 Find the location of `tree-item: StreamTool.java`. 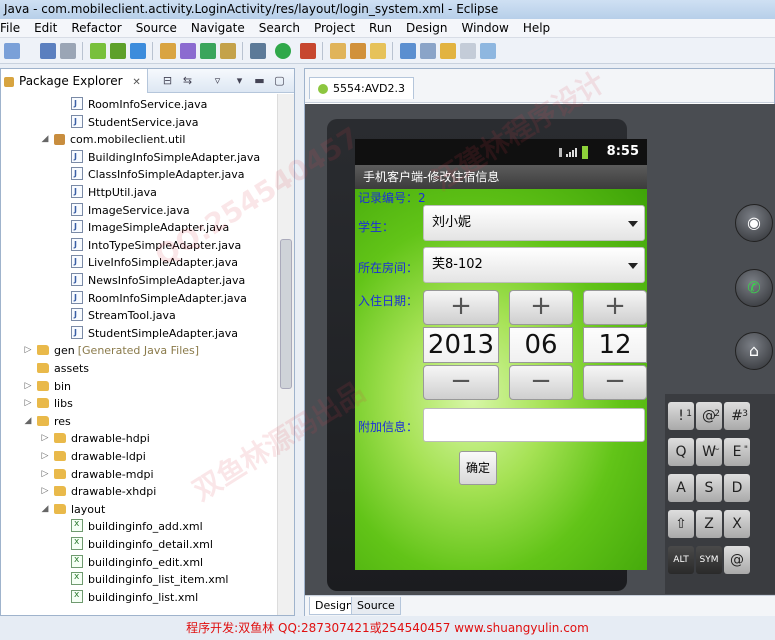

tree-item: StreamTool.java is located at coordinates (123, 315).